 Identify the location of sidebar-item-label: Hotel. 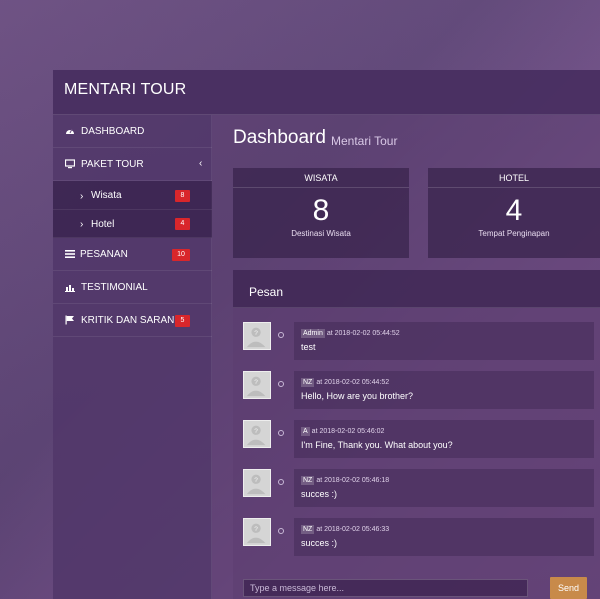
(103, 224).